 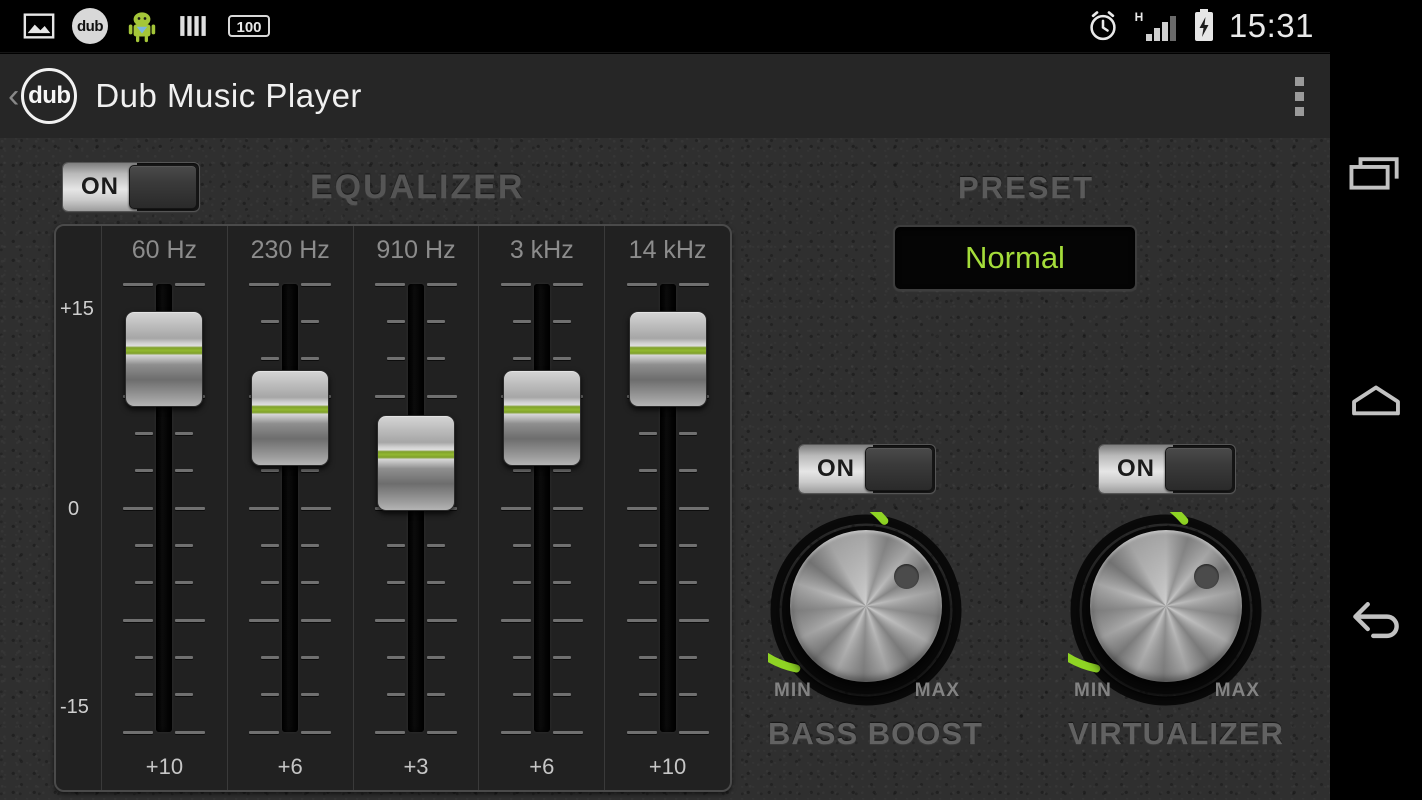 I want to click on virtualizer-toggle-track: ON, so click(x=1136, y=469).